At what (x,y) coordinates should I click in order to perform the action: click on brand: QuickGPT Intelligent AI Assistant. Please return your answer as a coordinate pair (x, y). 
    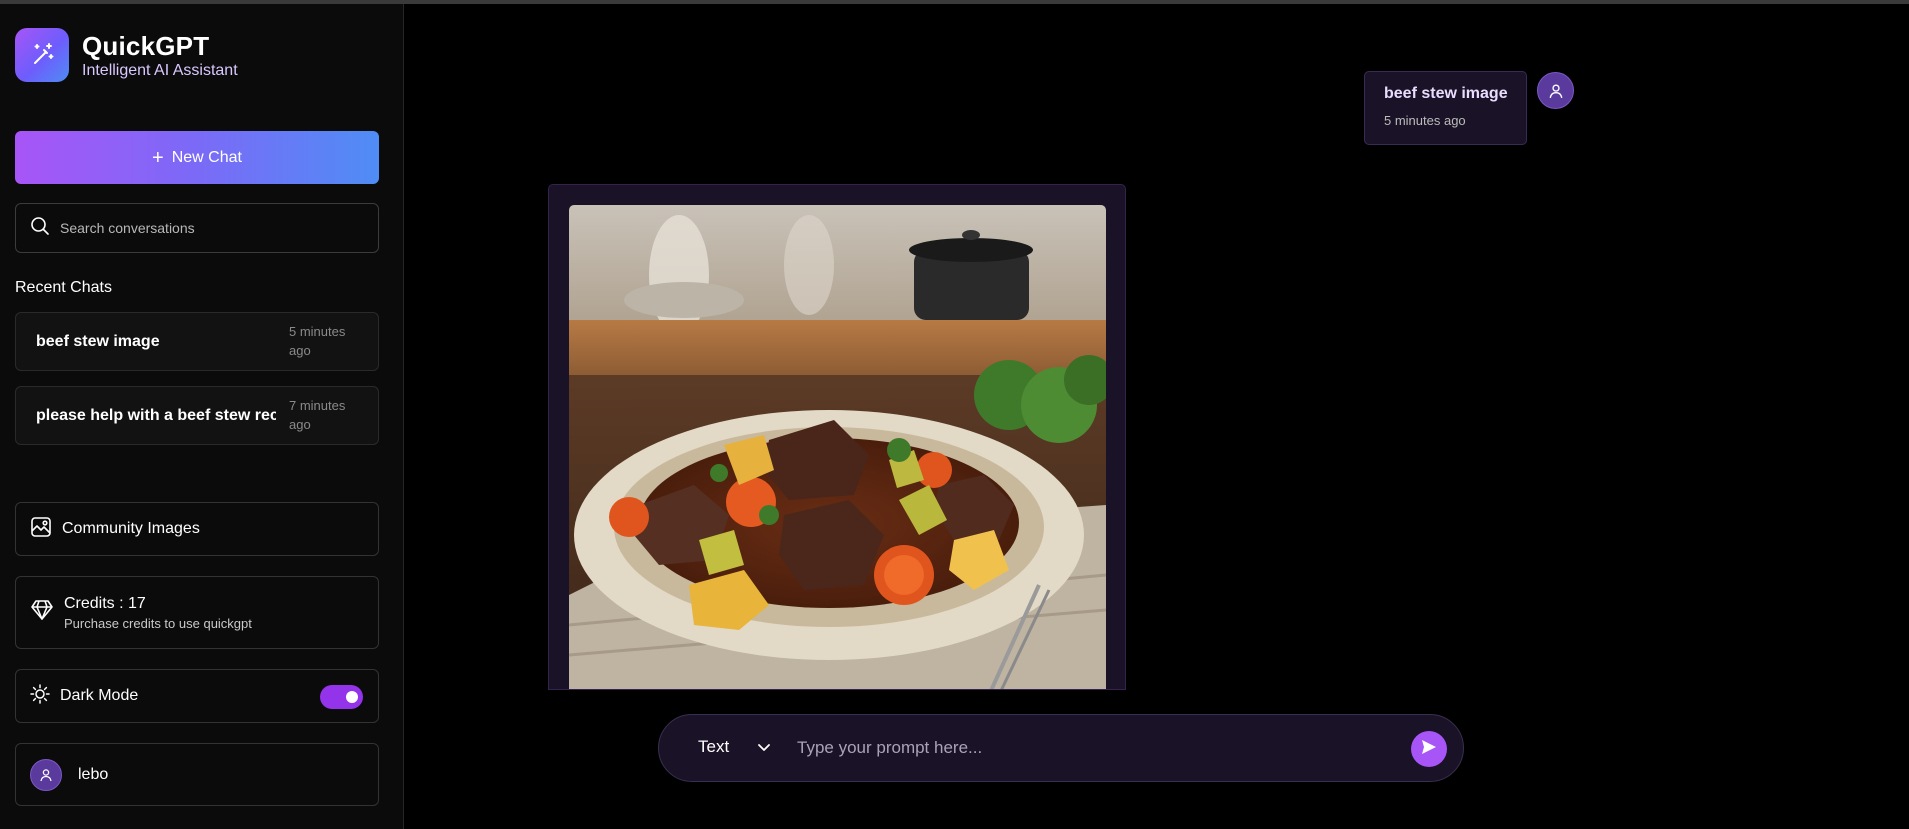
    Looking at the image, I should click on (126, 55).